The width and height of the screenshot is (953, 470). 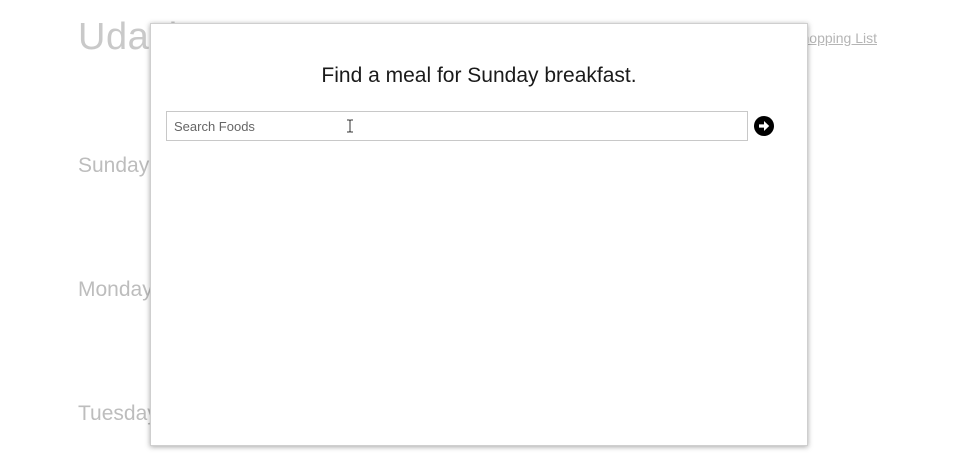 I want to click on search-submit-button, so click(x=764, y=126).